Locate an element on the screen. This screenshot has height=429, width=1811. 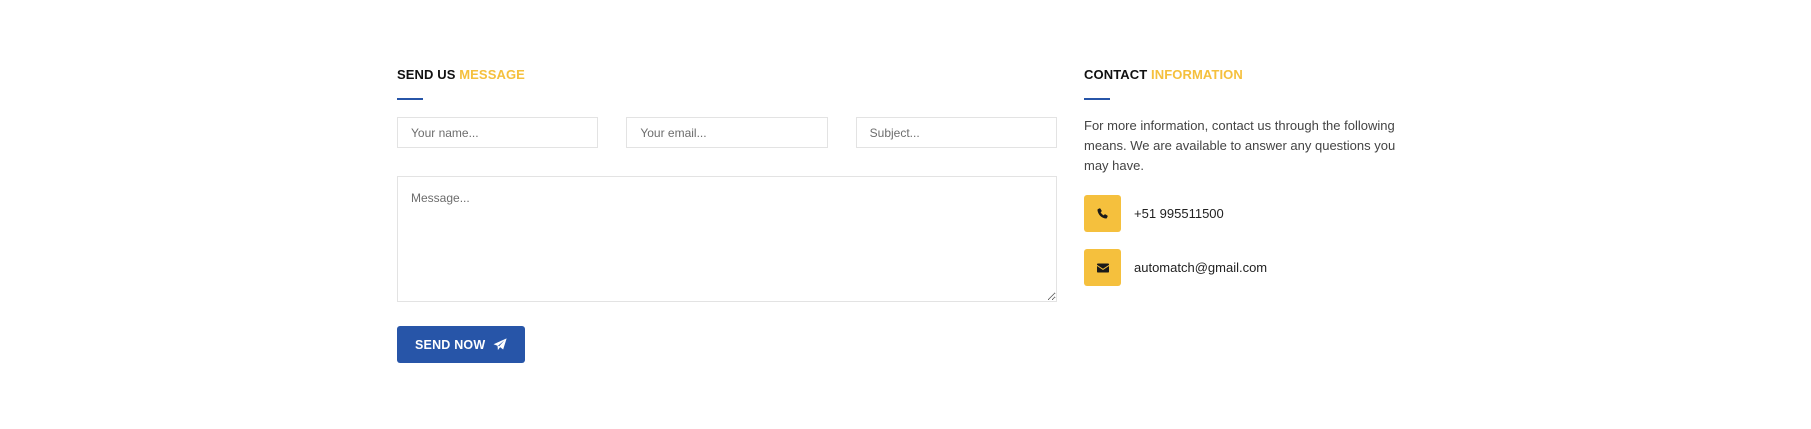
envelope-icon is located at coordinates (1102, 267).